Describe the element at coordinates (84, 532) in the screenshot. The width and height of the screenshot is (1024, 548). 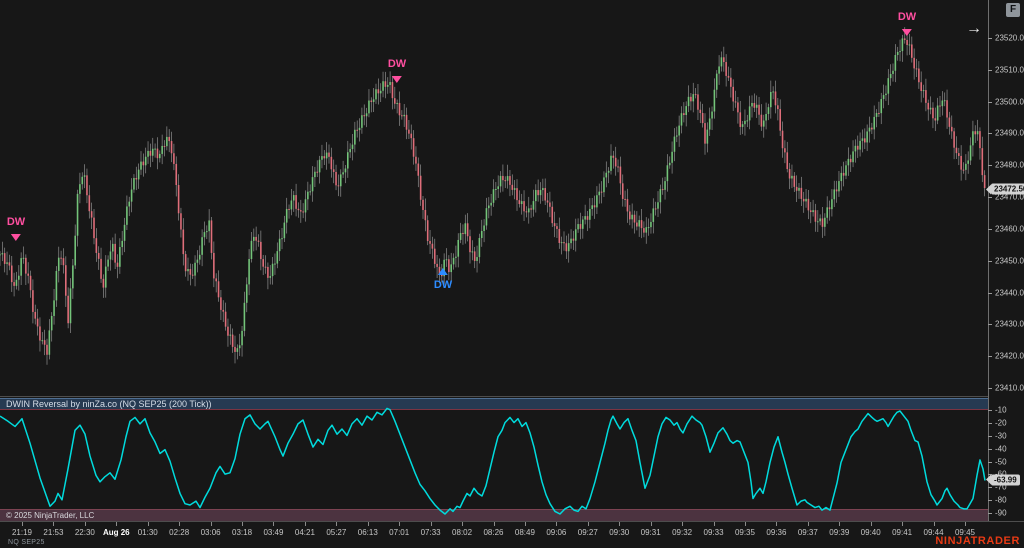
I see `time-axis-label: 22:30` at that location.